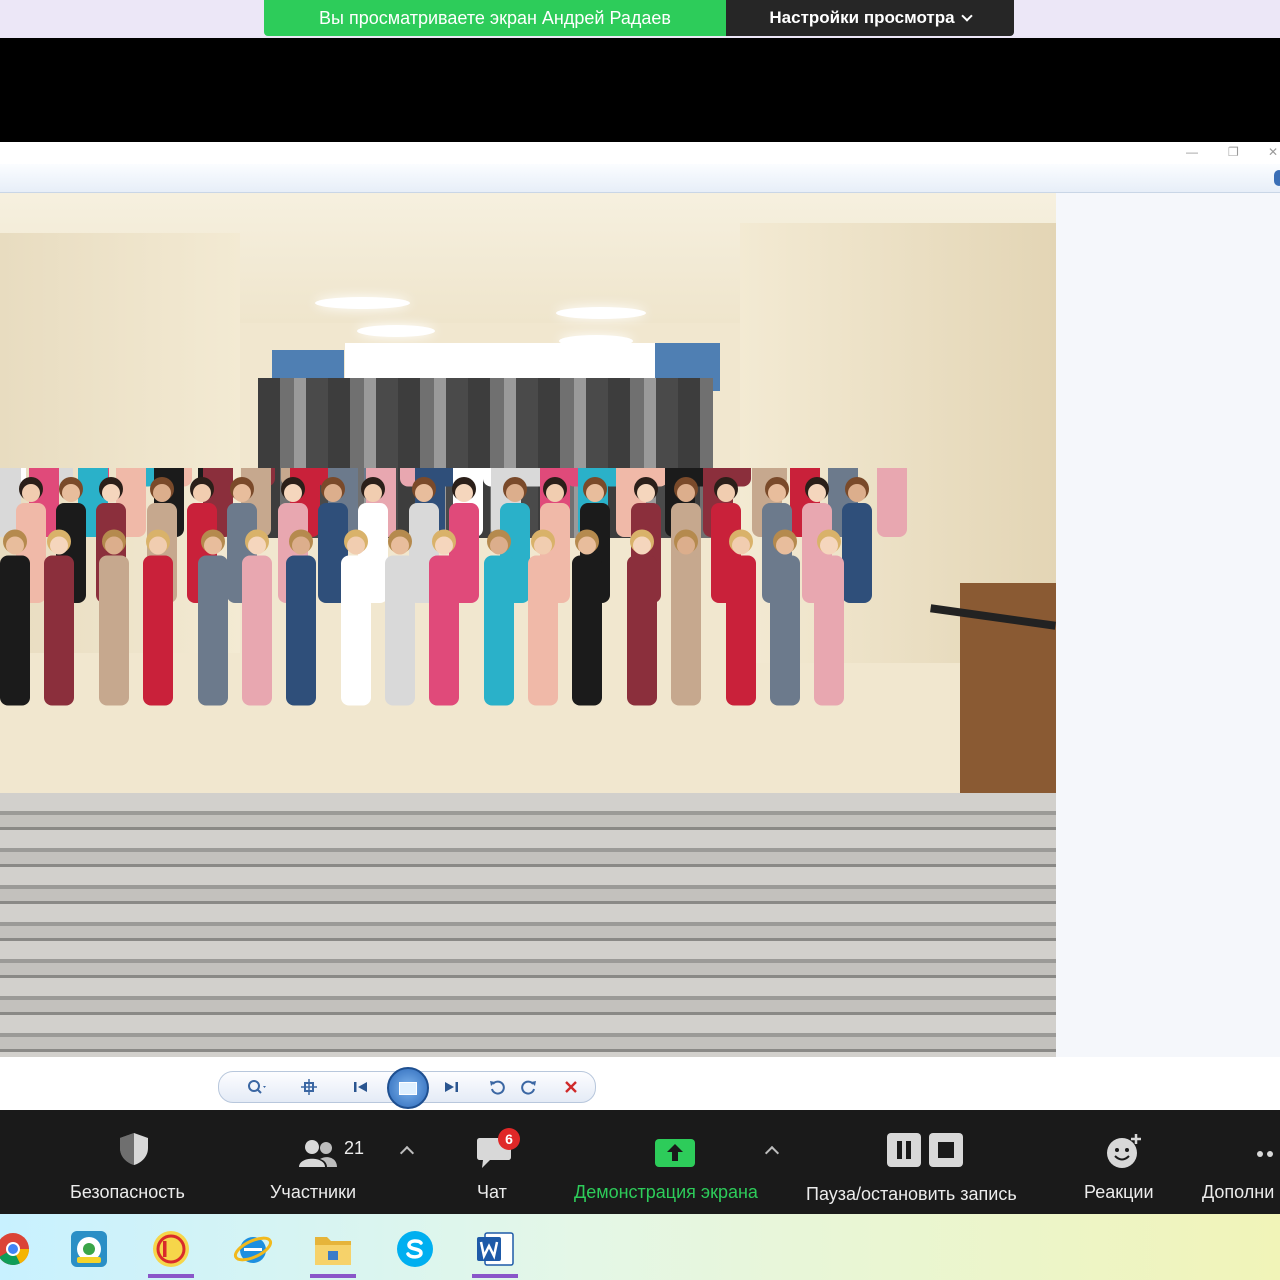 This screenshot has width=1280, height=1280. I want to click on delete-button, so click(571, 1087).